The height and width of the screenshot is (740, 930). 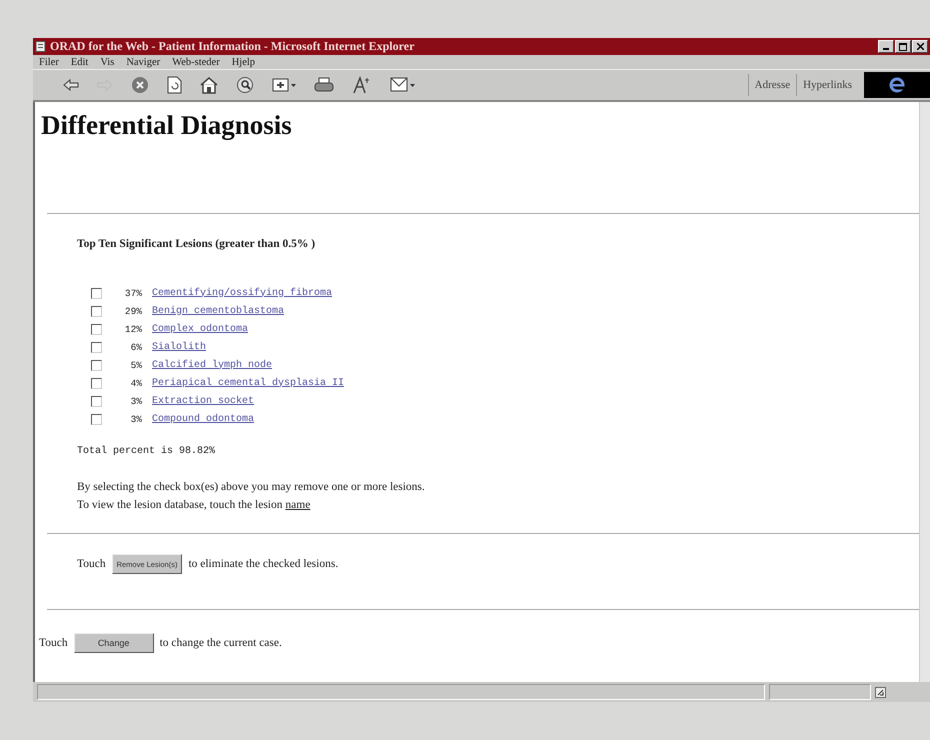 I want to click on font-icon, so click(x=362, y=85).